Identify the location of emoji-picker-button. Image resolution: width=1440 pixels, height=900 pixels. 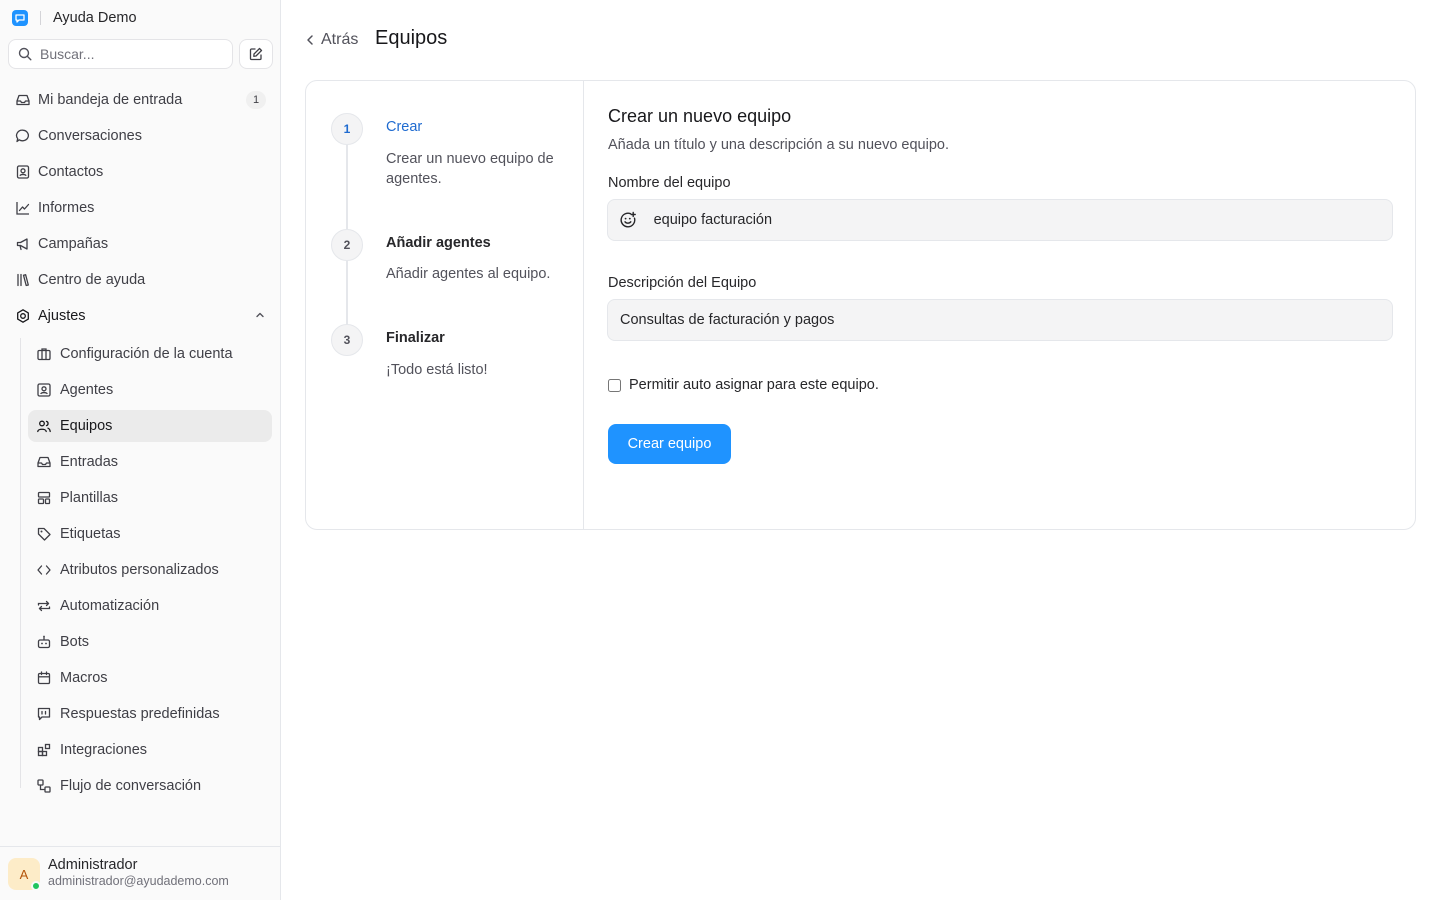
(628, 220).